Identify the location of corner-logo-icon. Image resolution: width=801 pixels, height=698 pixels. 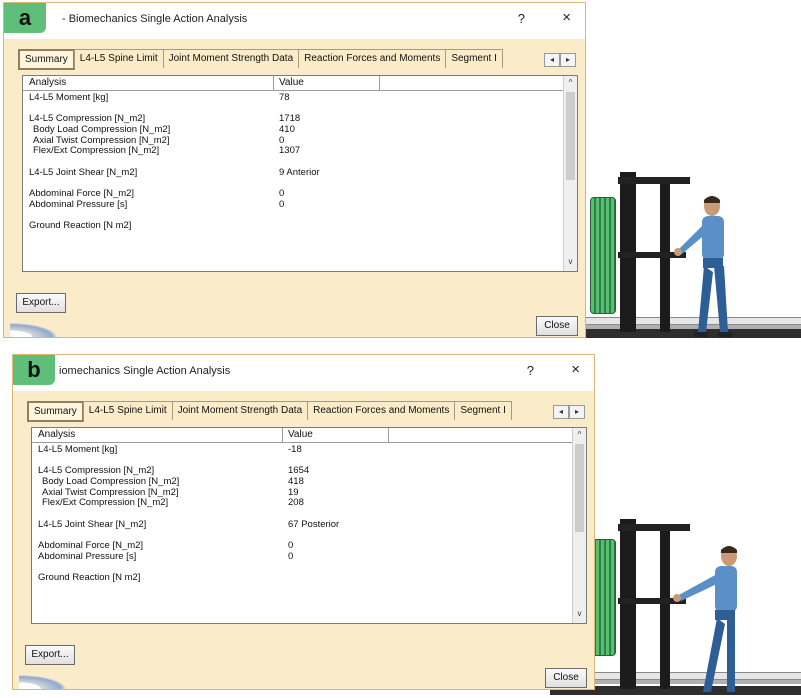
(46, 681).